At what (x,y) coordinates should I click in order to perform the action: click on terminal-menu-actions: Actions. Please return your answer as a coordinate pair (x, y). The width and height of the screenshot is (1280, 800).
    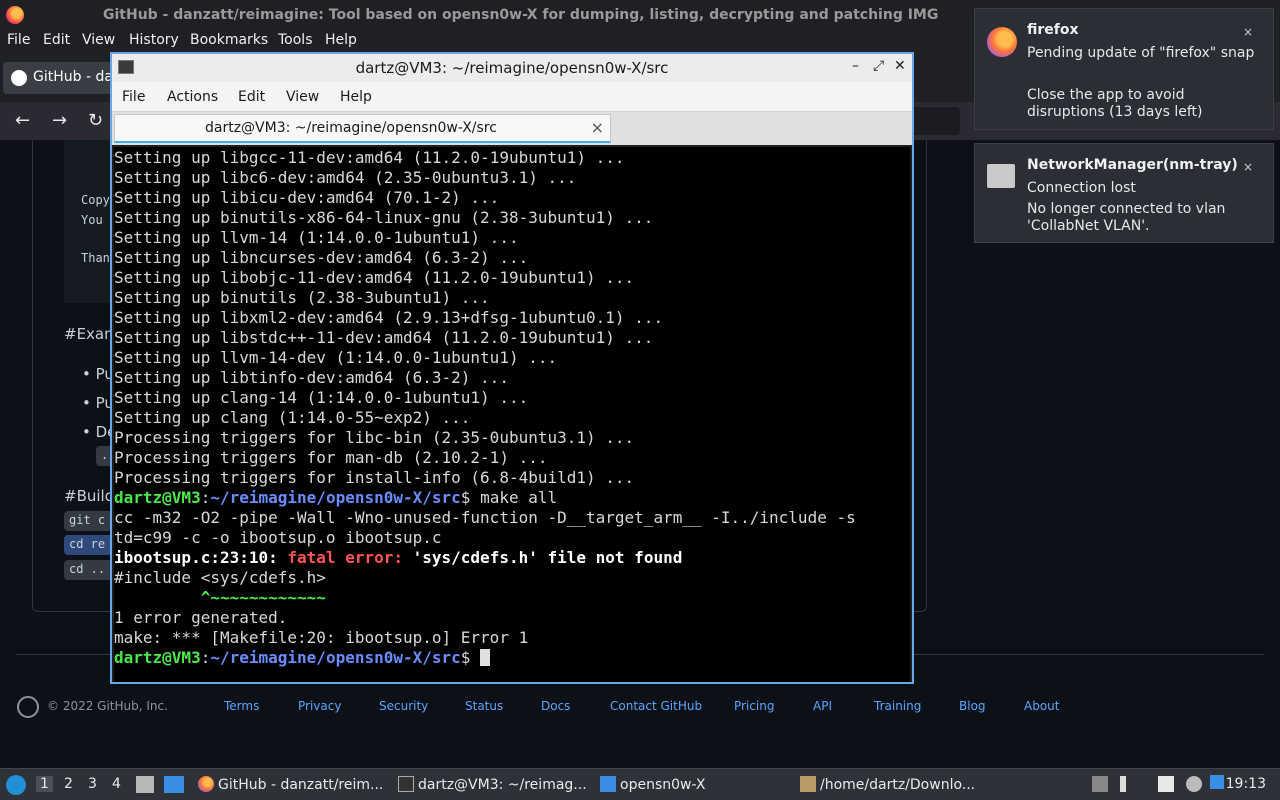
    Looking at the image, I should click on (192, 97).